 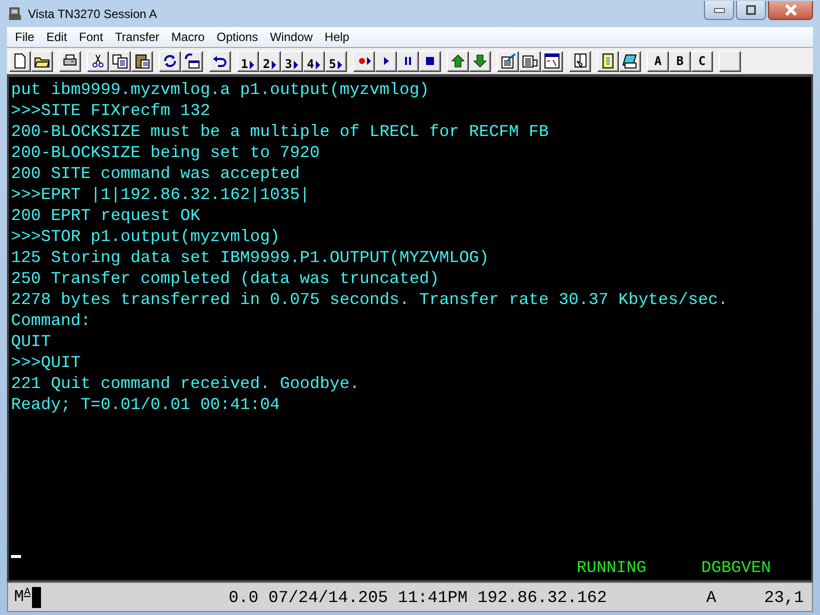 I want to click on mode-sub-indicator: A, so click(x=27, y=592).